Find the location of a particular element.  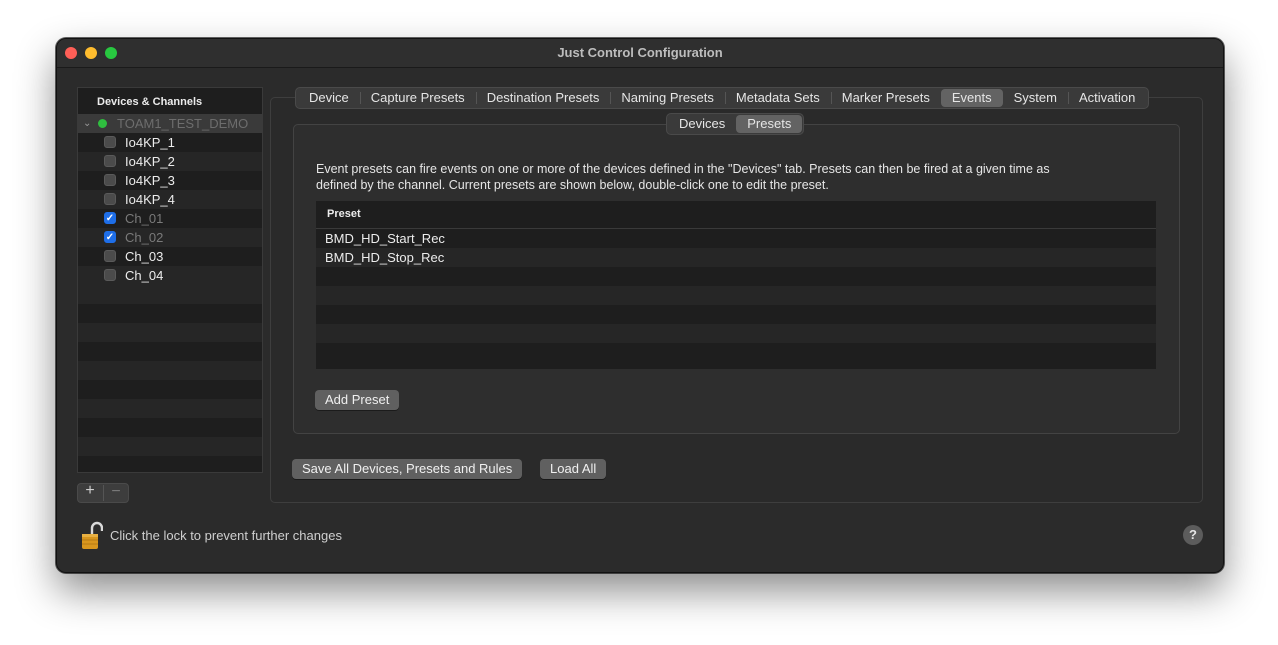

preset-column-header: Preset is located at coordinates (736, 215).